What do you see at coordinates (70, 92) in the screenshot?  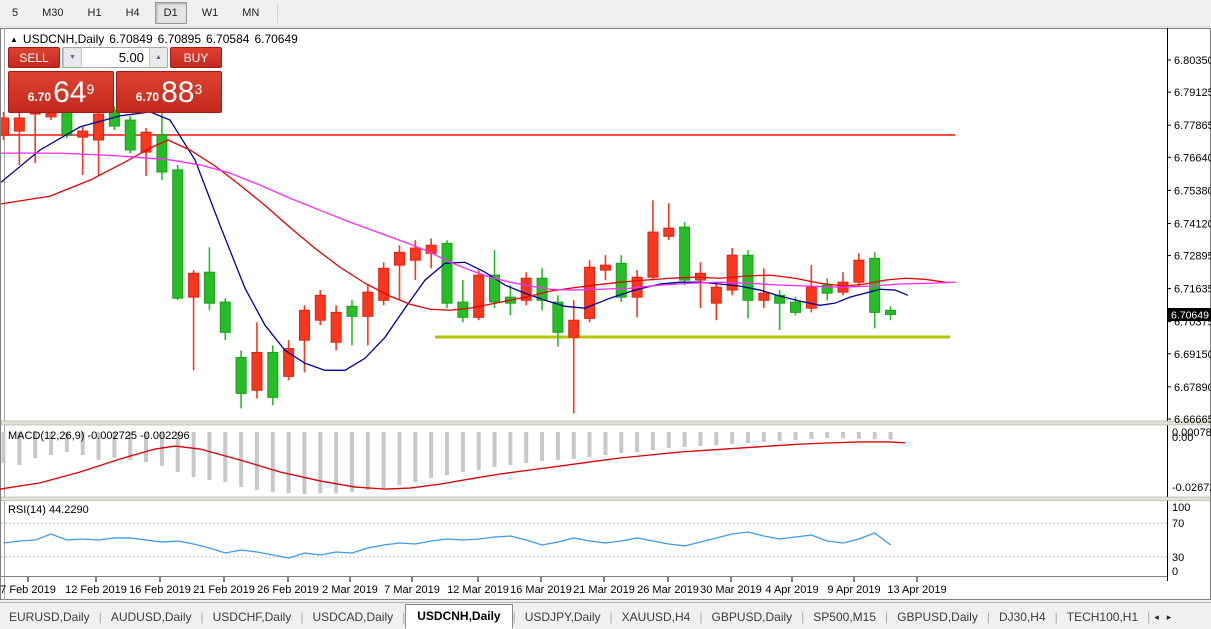 I see `sell-price-big: 64` at bounding box center [70, 92].